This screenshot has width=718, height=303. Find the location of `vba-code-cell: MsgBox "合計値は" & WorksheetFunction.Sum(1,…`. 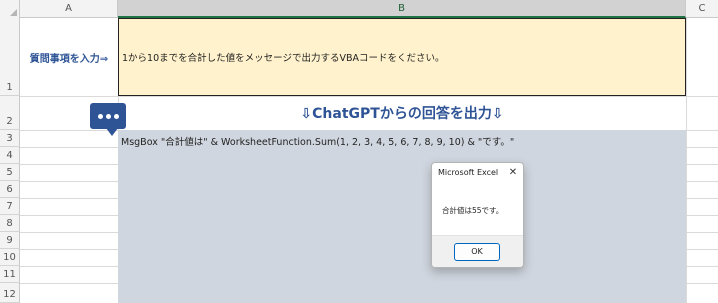

vba-code-cell: MsgBox "合計値は" & WorksheetFunction.Sum(1,… is located at coordinates (317, 141).